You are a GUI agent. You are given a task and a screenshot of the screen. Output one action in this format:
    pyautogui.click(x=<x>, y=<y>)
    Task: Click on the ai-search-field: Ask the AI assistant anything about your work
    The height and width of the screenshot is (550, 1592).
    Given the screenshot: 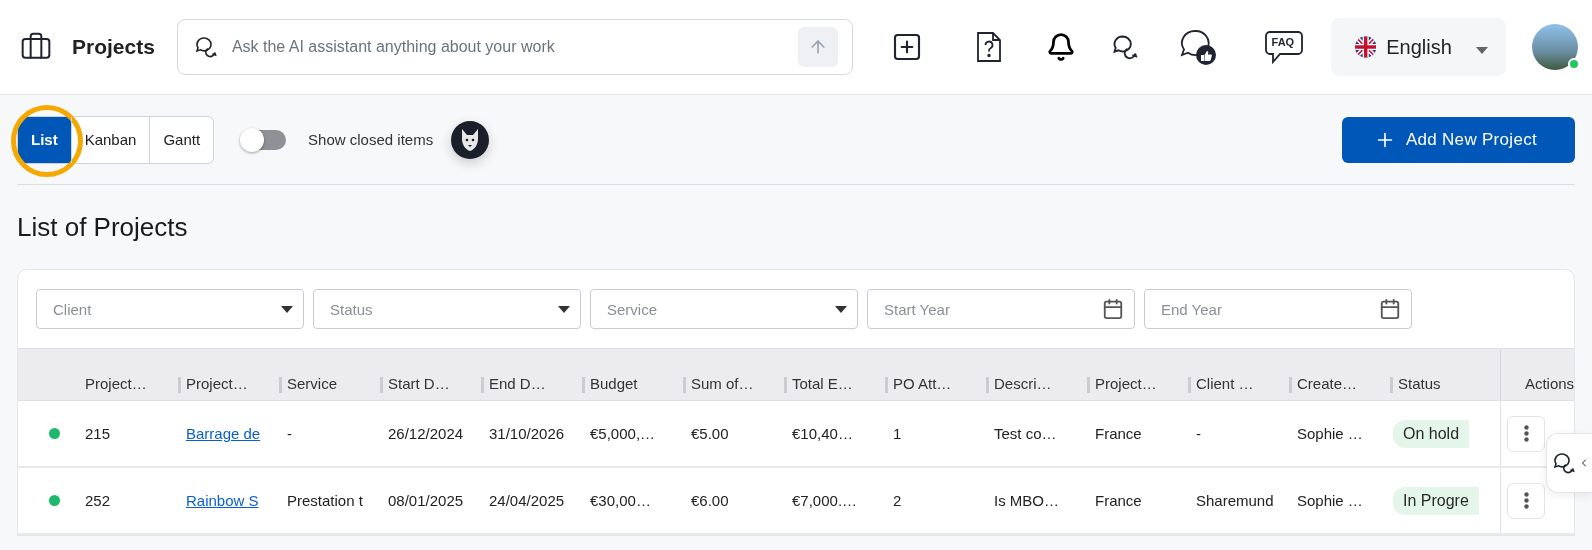 What is the action you would take?
    pyautogui.click(x=514, y=47)
    